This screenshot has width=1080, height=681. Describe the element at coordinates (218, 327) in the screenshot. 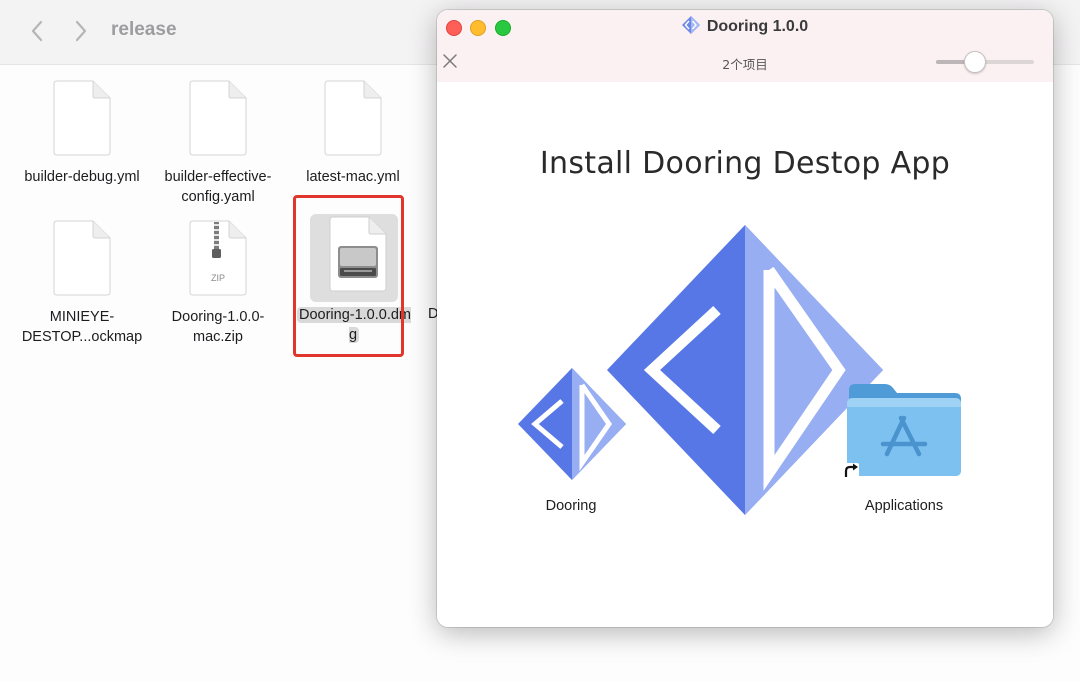

I see `file-name: Dooring-1.0.0- mac.zip` at that location.